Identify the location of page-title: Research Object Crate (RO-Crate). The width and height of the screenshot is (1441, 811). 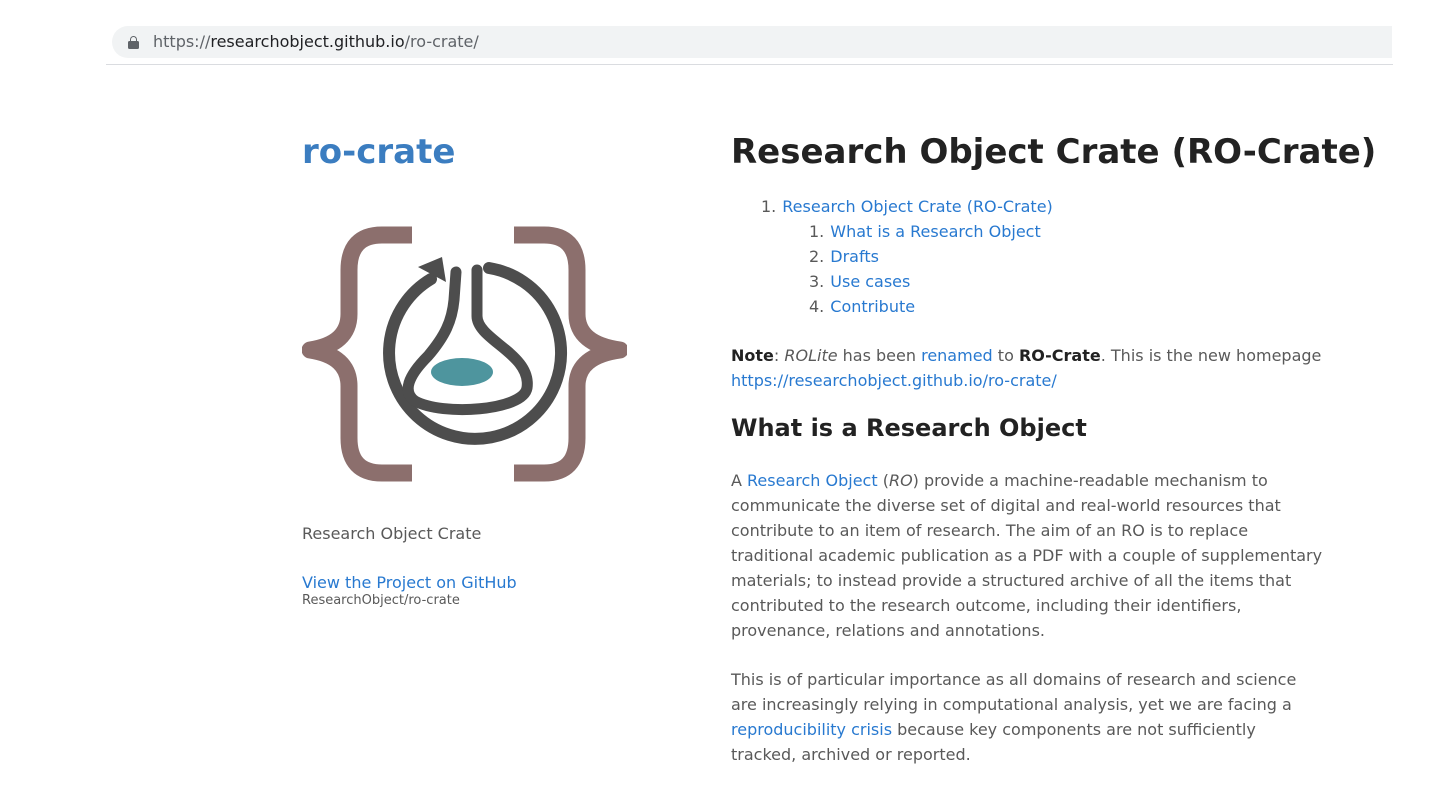
(1054, 152).